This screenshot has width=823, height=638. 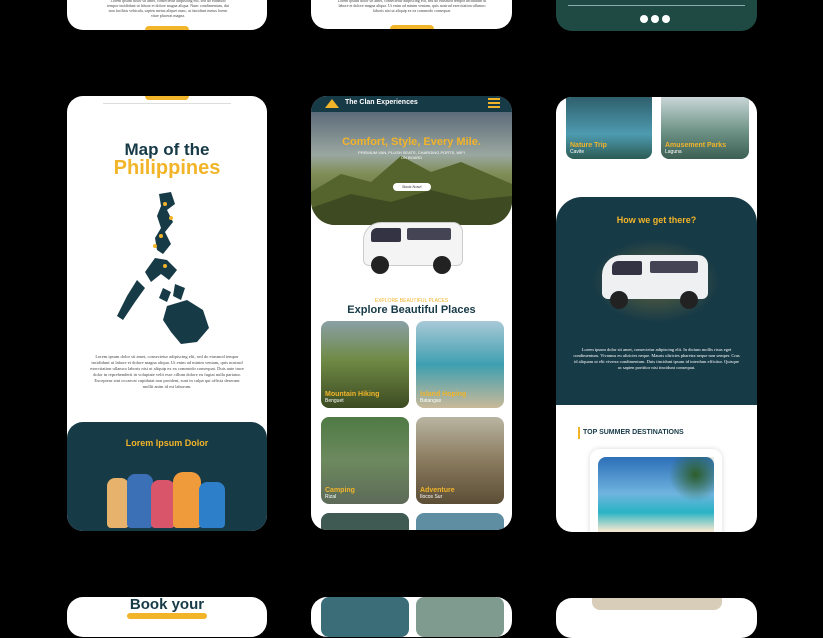 What do you see at coordinates (656, 5) in the screenshot?
I see `footer-divider` at bounding box center [656, 5].